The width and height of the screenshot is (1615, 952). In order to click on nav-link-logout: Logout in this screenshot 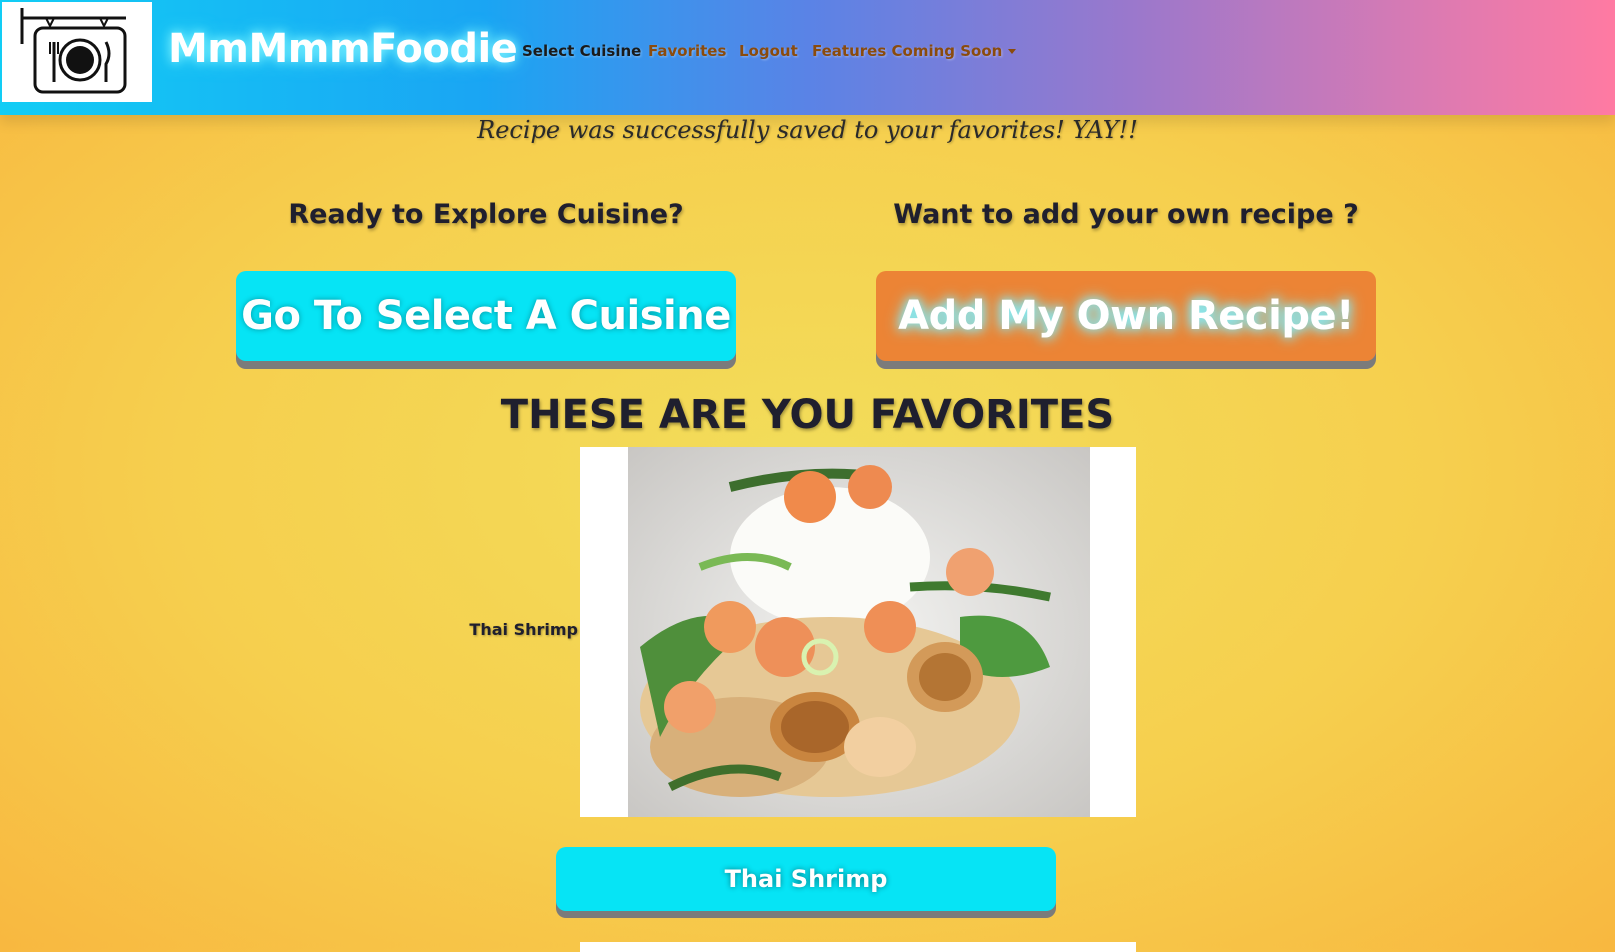, I will do `click(768, 51)`.